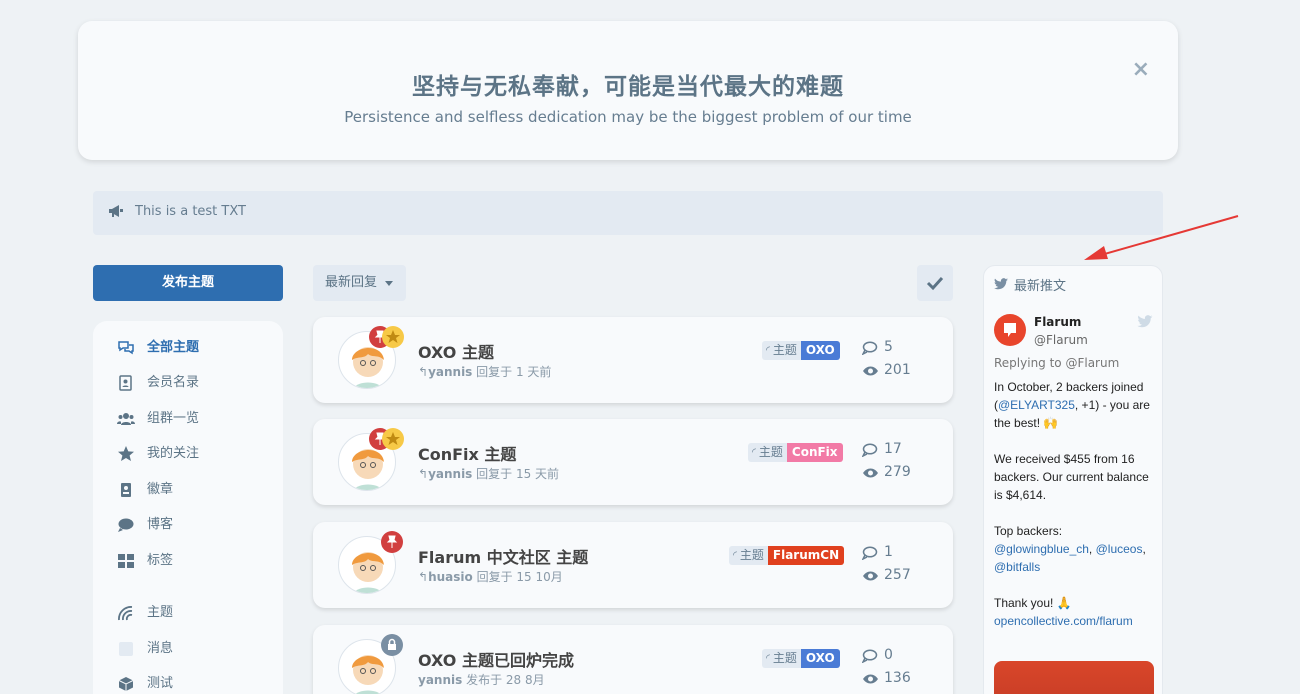  I want to click on mention-link: @luceos, so click(1119, 549).